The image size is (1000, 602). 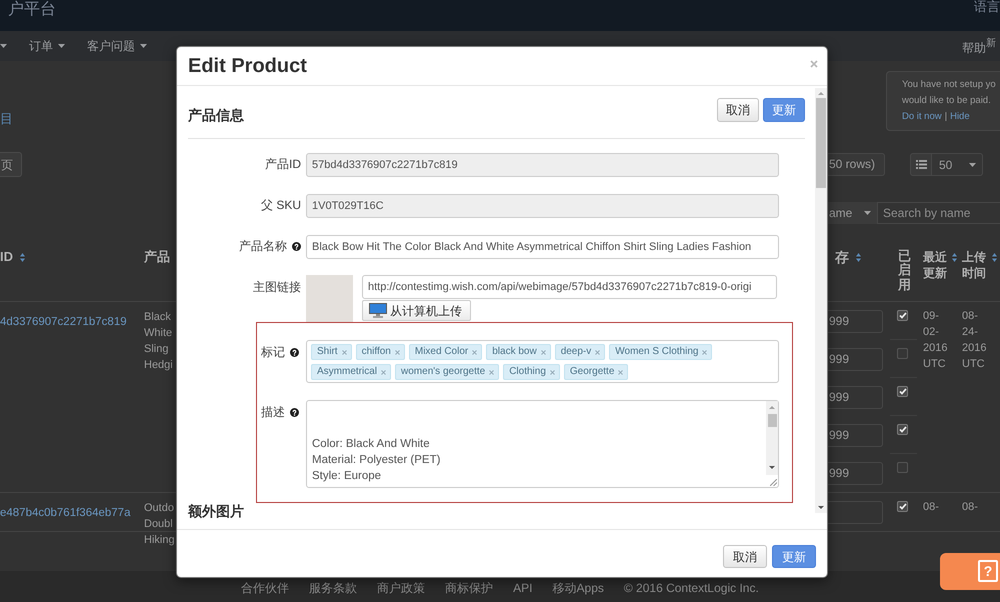 I want to click on inventory-input, so click(x=855, y=512).